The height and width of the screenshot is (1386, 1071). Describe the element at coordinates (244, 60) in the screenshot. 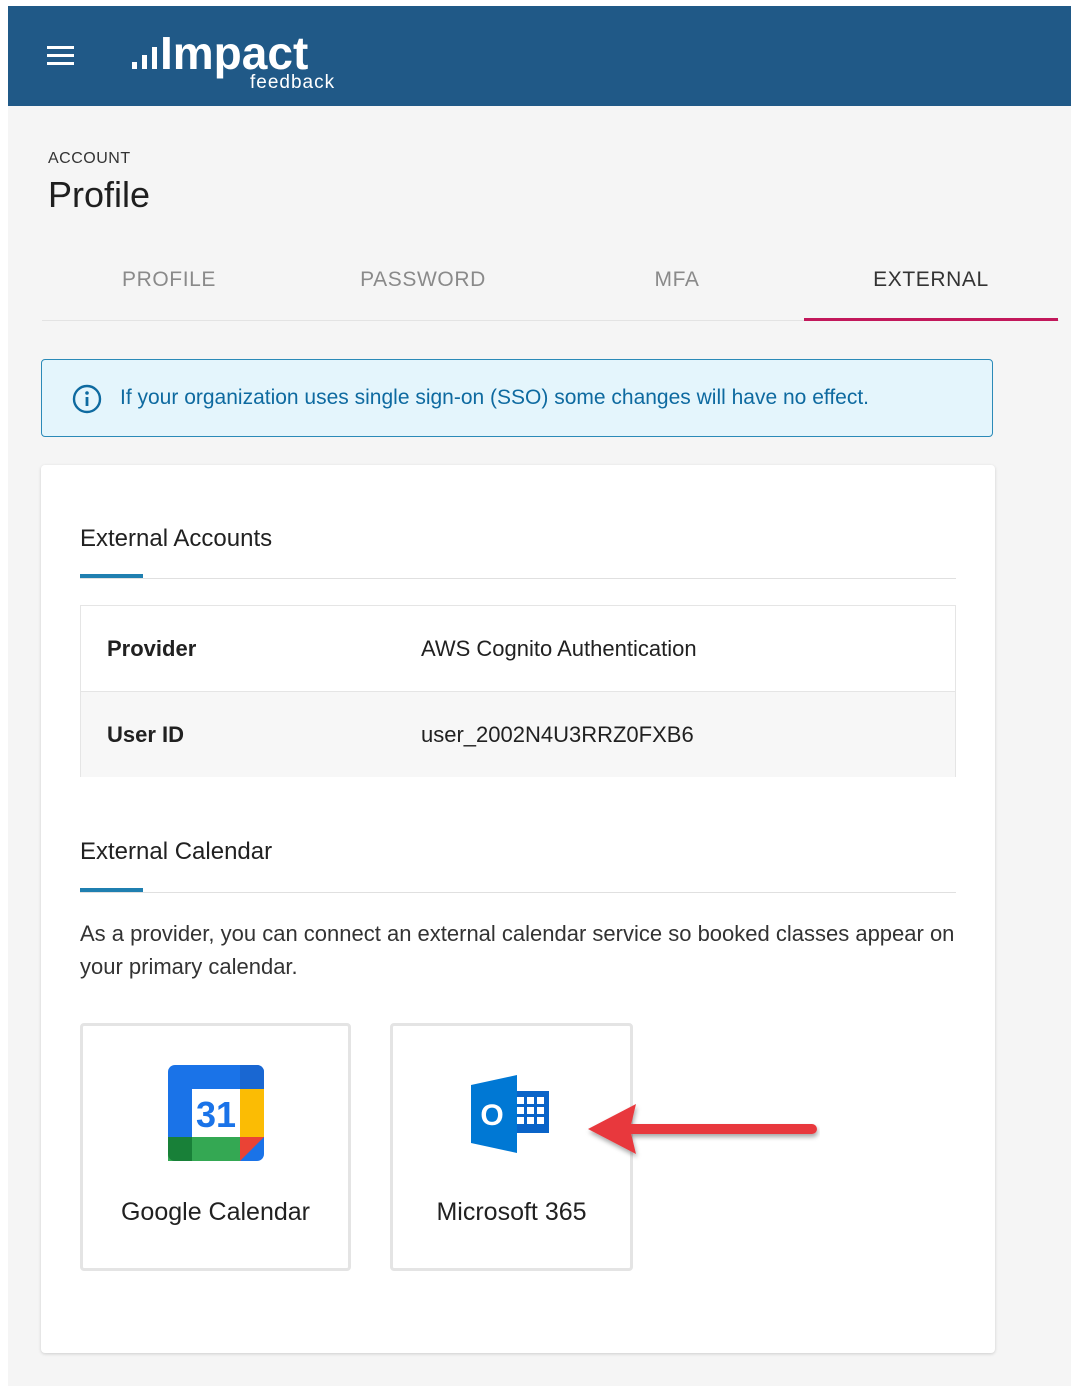

I see `impact-feedback-logo: Impact feedback` at that location.